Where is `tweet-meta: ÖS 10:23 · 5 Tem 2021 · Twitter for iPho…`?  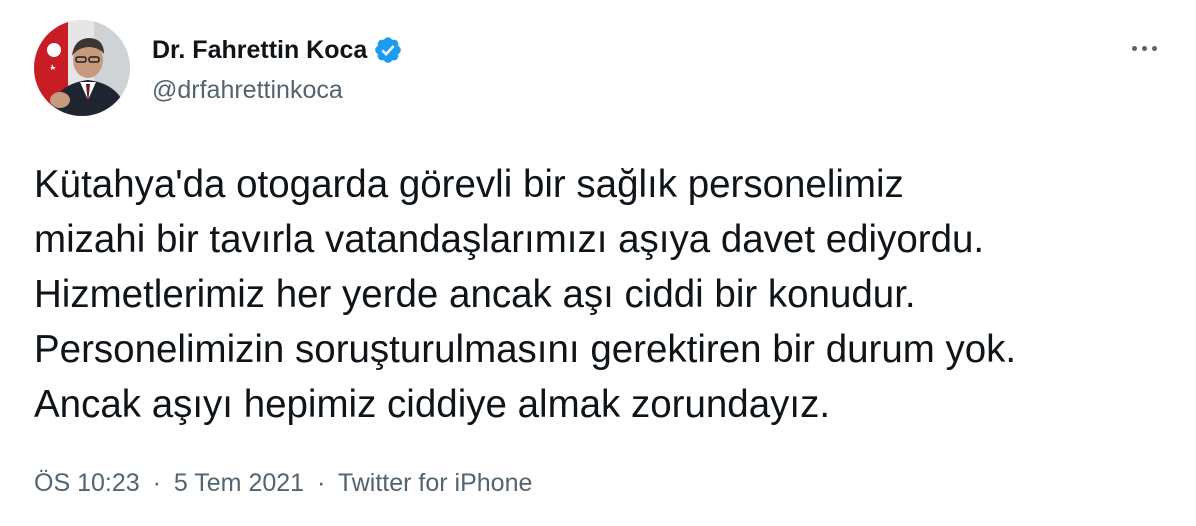
tweet-meta: ÖS 10:23 · 5 Tem 2021 · Twitter for iPho… is located at coordinates (283, 483).